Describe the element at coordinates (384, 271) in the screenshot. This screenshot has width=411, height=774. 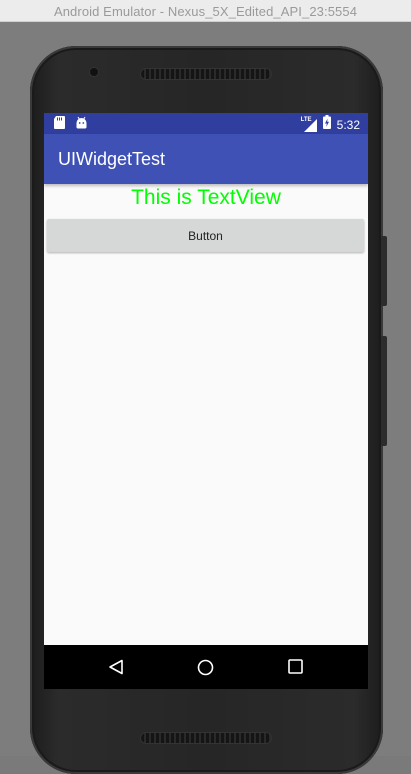
I see `volume-button` at that location.